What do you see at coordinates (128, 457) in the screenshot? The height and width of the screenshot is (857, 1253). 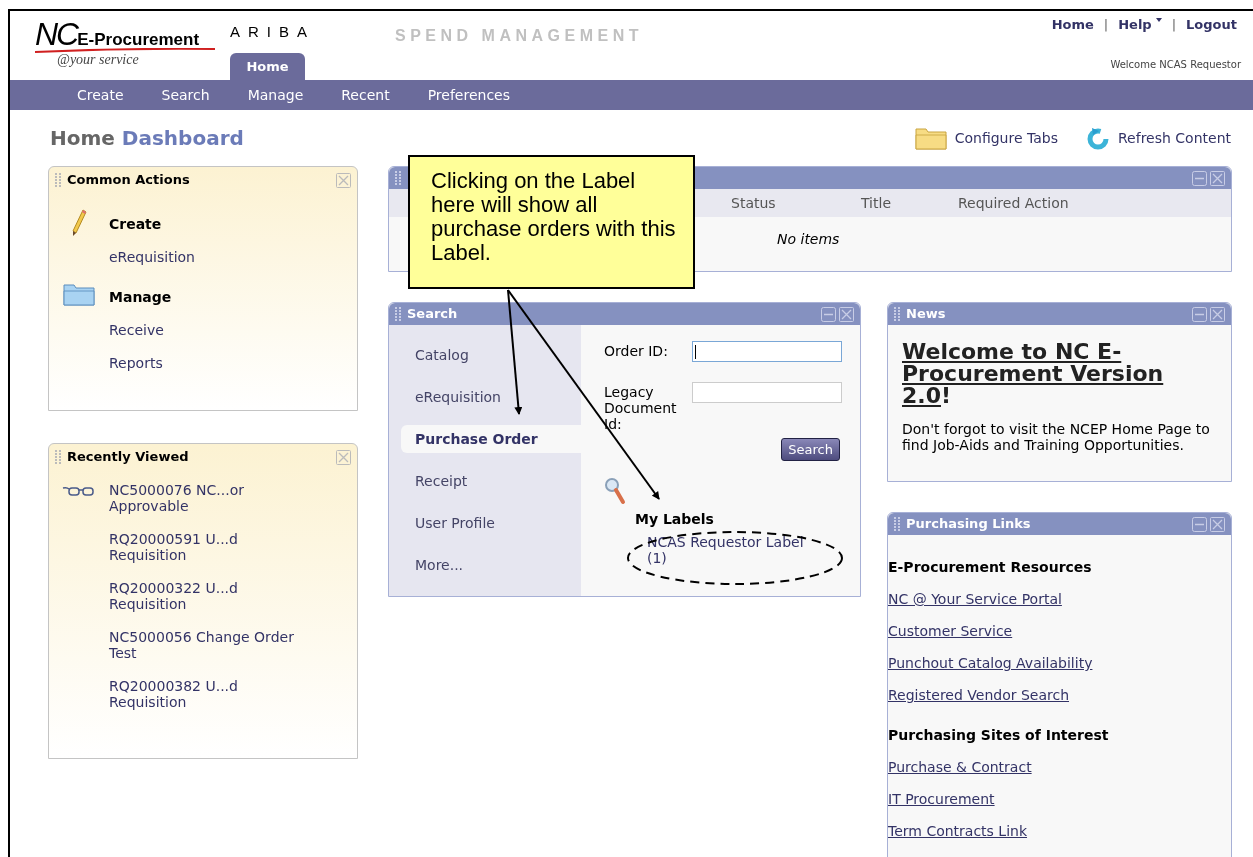 I see `panel-title: Recently Viewed` at bounding box center [128, 457].